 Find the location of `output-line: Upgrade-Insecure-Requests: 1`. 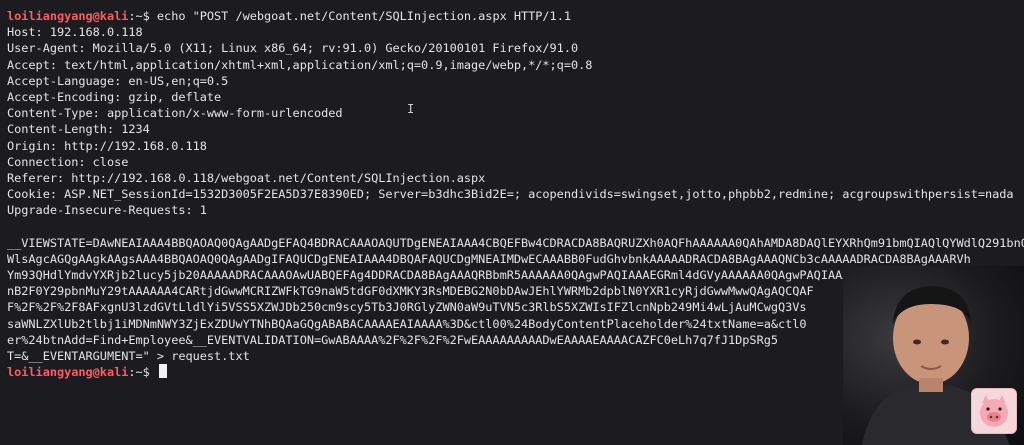

output-line: Upgrade-Insecure-Requests: 1 is located at coordinates (107, 210).